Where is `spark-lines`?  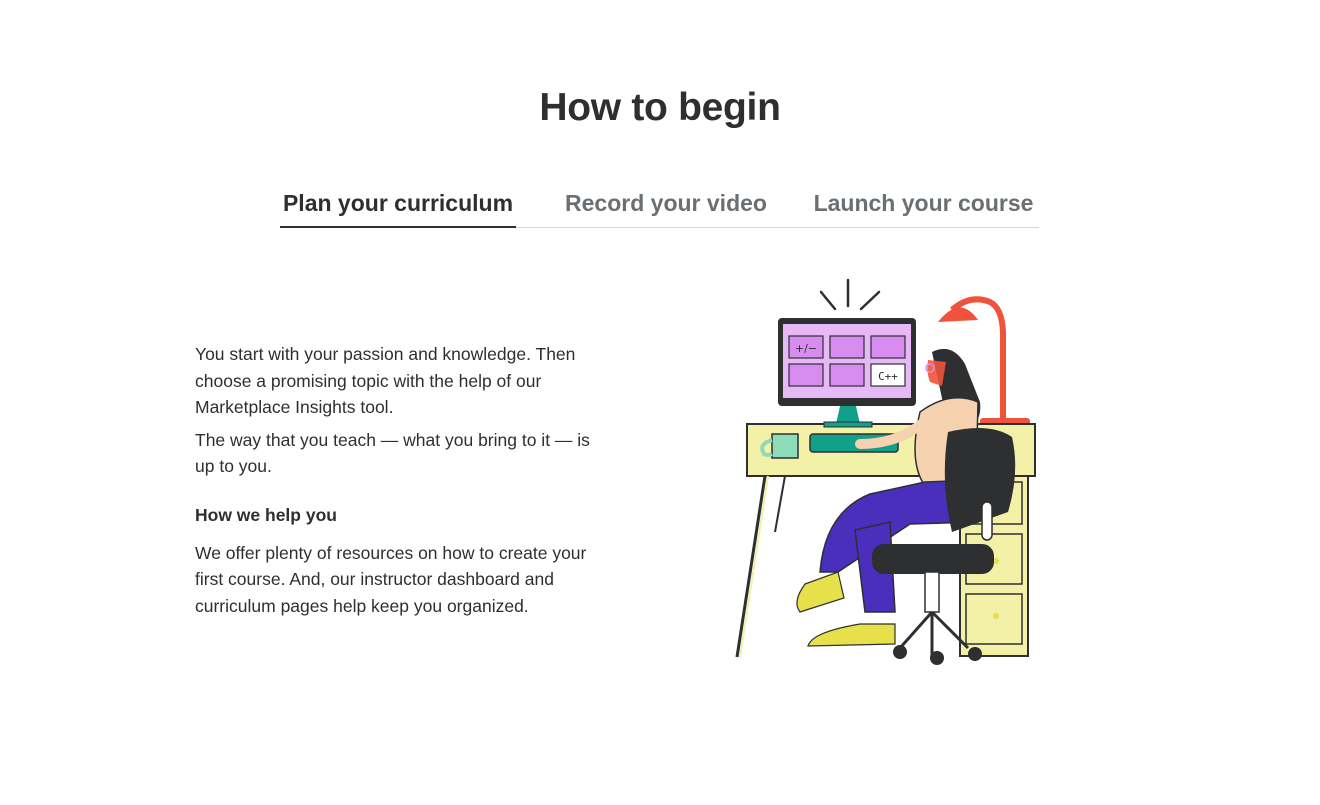
spark-lines is located at coordinates (850, 294).